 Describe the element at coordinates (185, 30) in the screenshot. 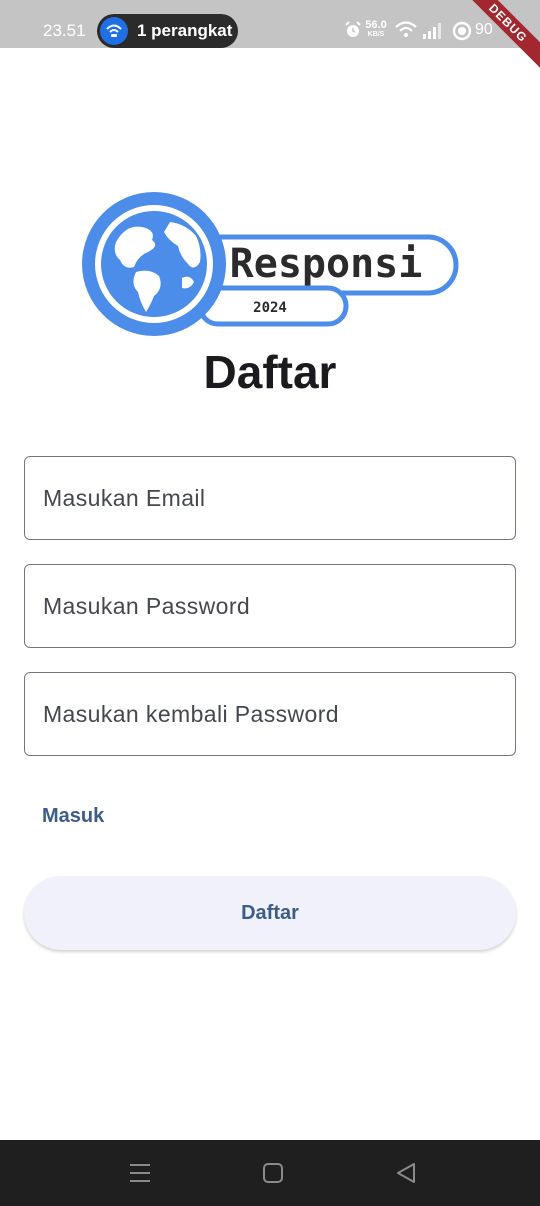

I see `hotspot-text: 1 perangkat` at that location.